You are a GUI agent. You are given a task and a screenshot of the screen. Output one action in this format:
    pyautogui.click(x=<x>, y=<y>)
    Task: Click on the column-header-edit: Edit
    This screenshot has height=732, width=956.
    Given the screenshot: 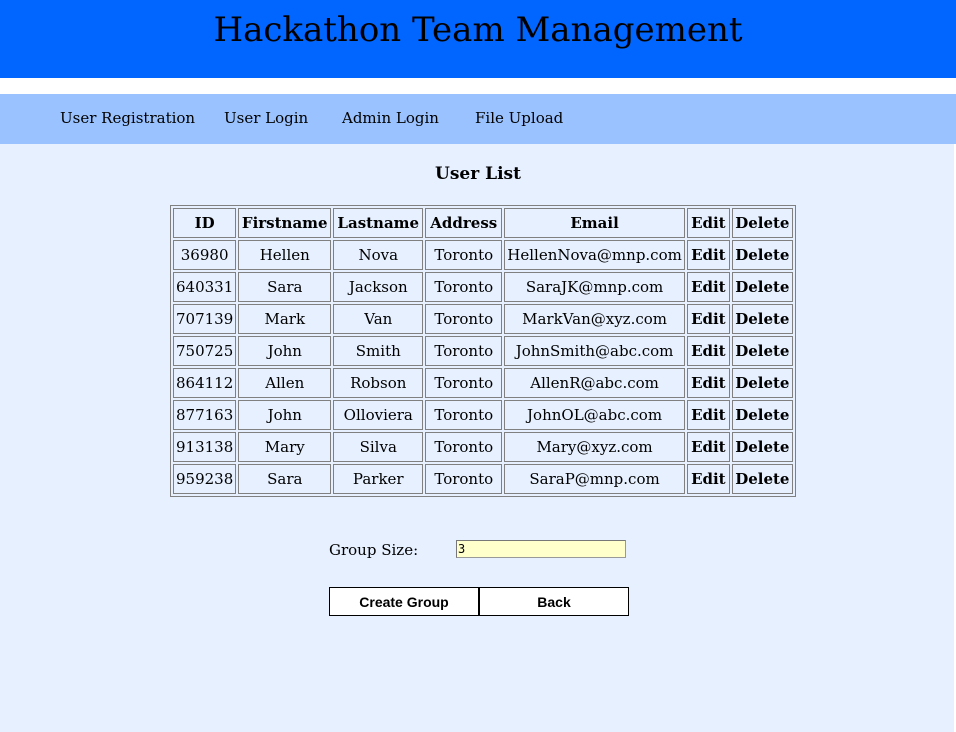 What is the action you would take?
    pyautogui.click(x=708, y=223)
    